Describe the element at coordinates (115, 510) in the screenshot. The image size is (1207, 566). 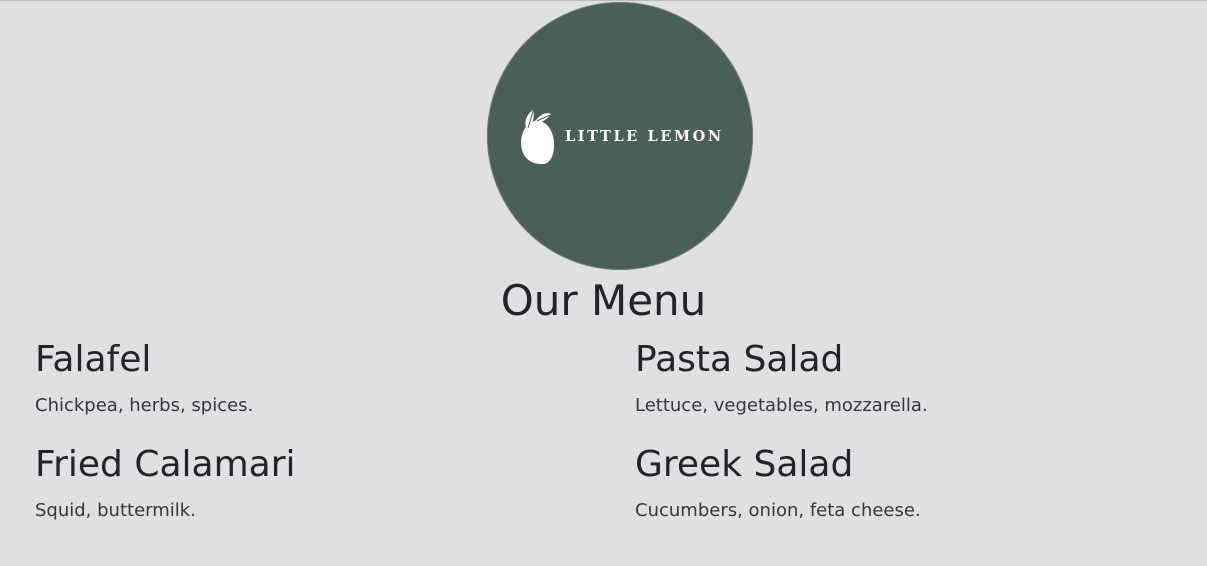
I see `menu-item-description: Squid, buttermilk.` at that location.